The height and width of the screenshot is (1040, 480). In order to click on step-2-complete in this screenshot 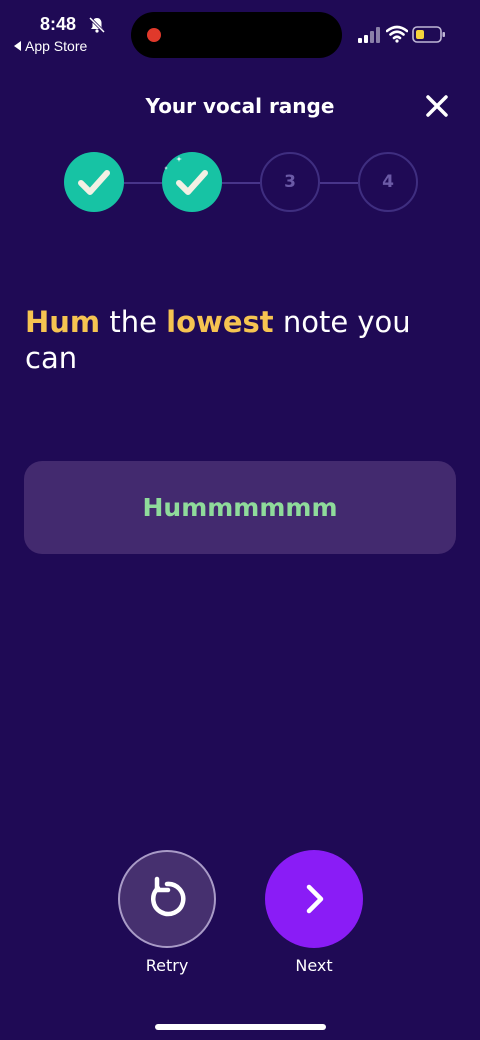, I will do `click(192, 182)`.